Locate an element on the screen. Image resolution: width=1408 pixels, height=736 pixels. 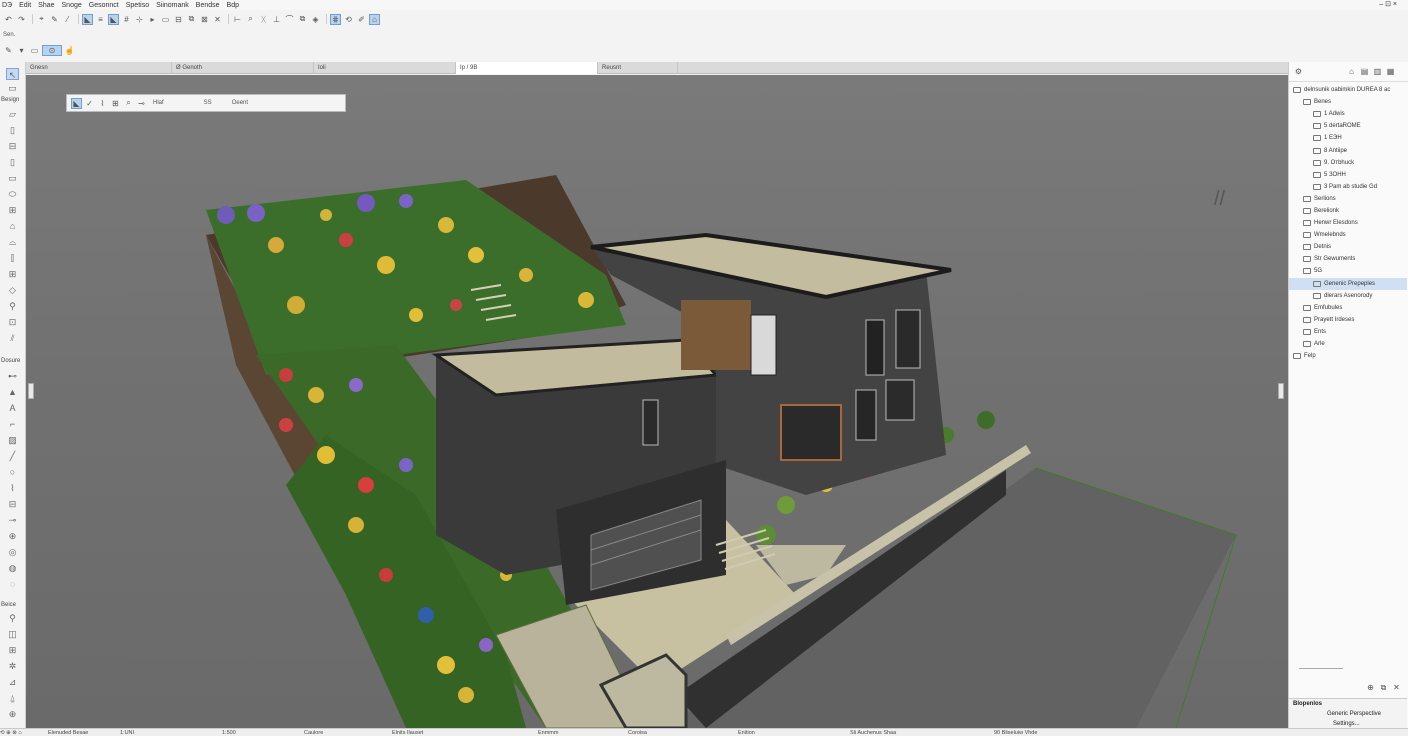
lamp-tool-icon: ✲ is located at coordinates (12, 666).